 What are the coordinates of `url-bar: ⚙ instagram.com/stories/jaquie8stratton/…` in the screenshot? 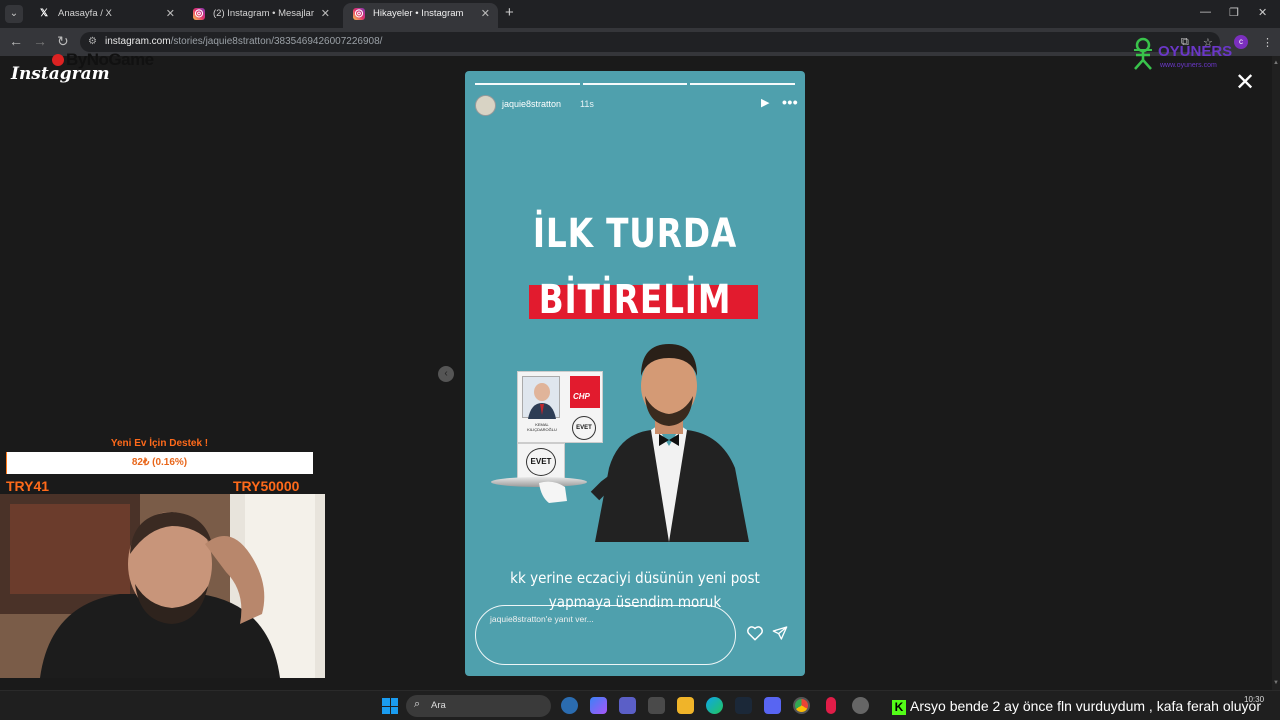 It's located at (650, 42).